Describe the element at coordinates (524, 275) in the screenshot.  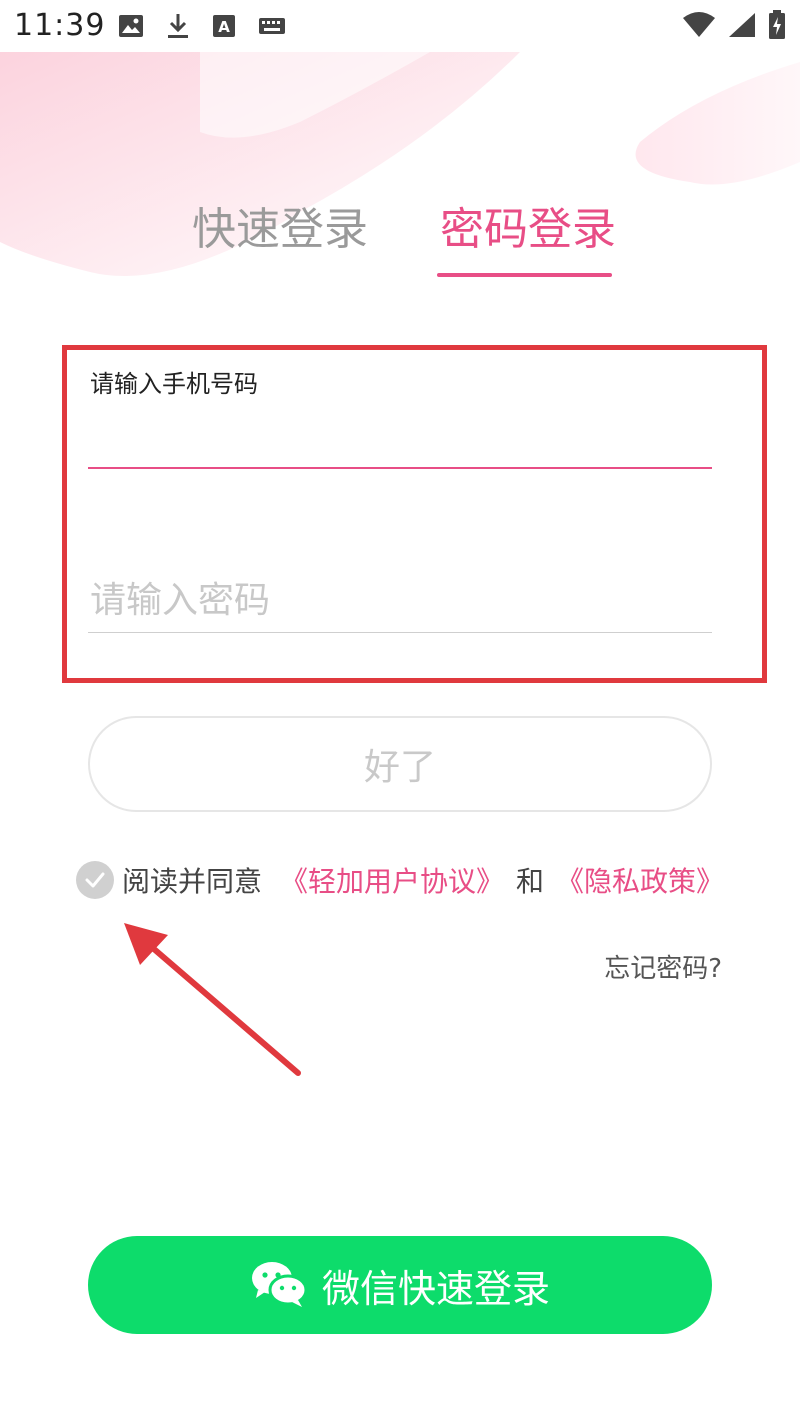
I see `active-tab-indicator` at that location.